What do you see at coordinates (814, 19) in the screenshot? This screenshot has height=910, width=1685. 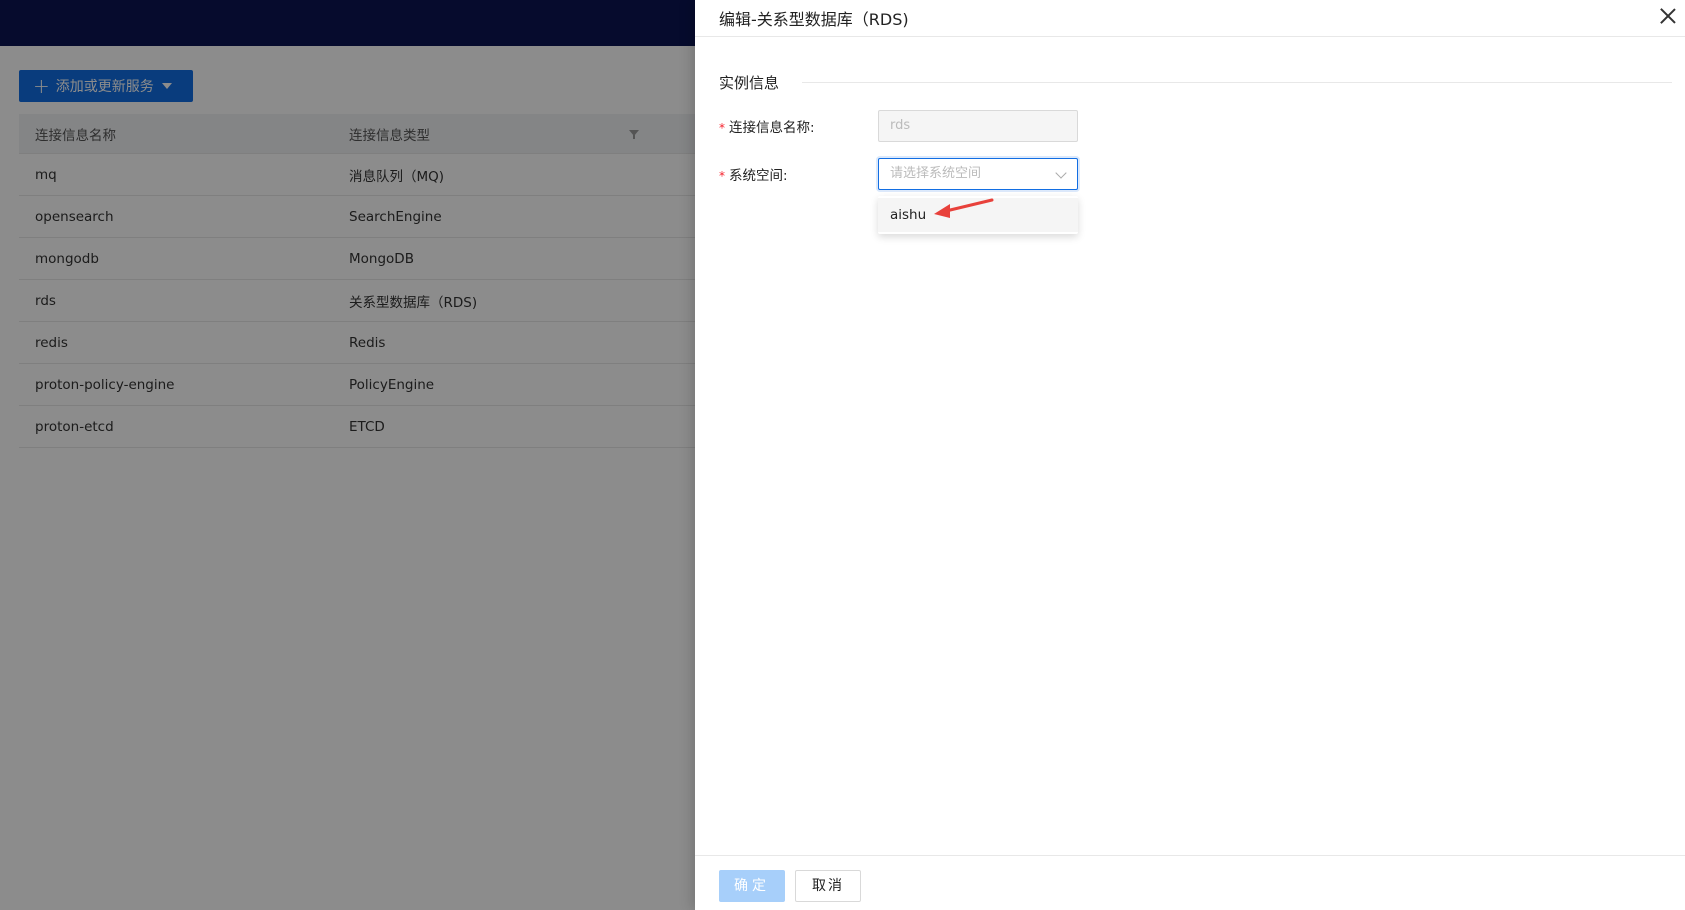 I see `drawer-title: 编辑-关系型数据库（RDS)` at bounding box center [814, 19].